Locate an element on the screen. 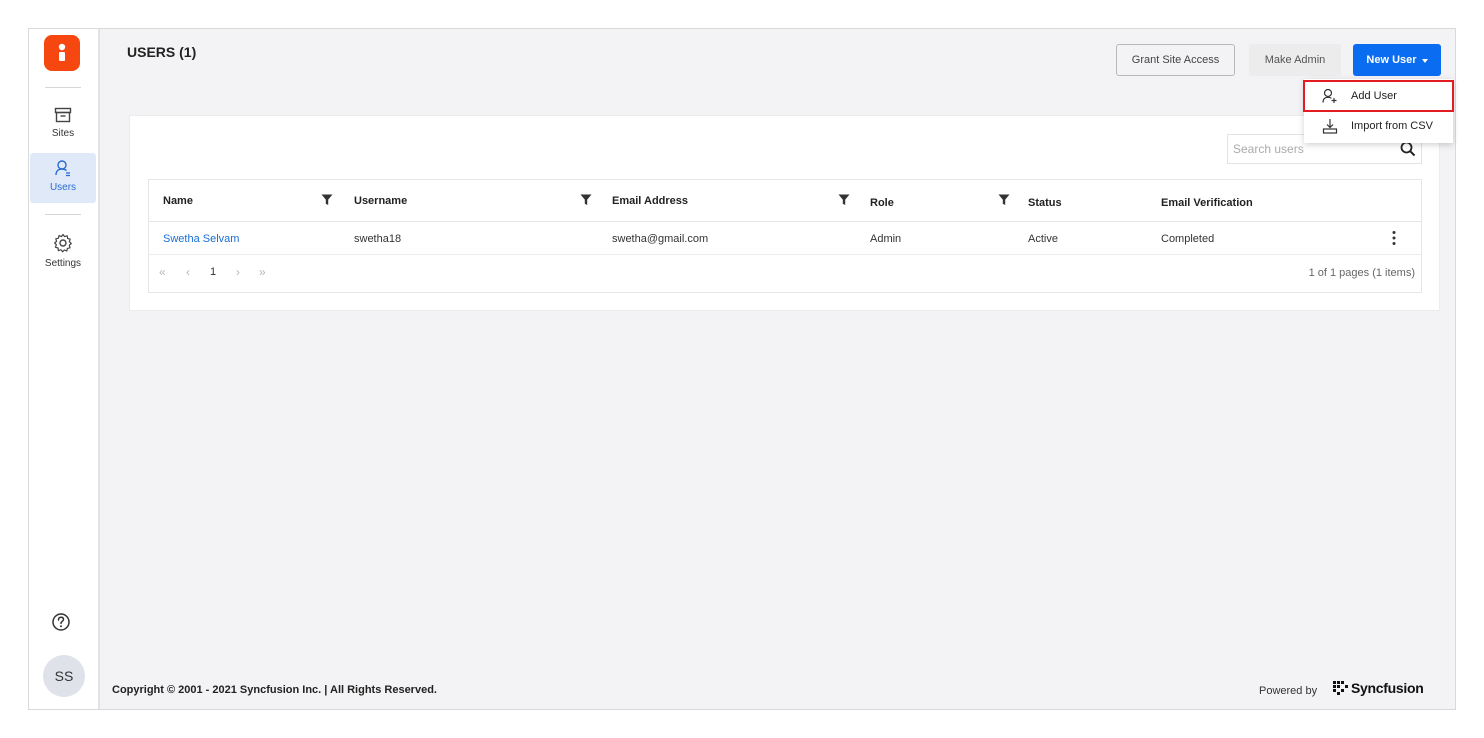 Image resolution: width=1484 pixels, height=738 pixels. sites-icon is located at coordinates (63, 115).